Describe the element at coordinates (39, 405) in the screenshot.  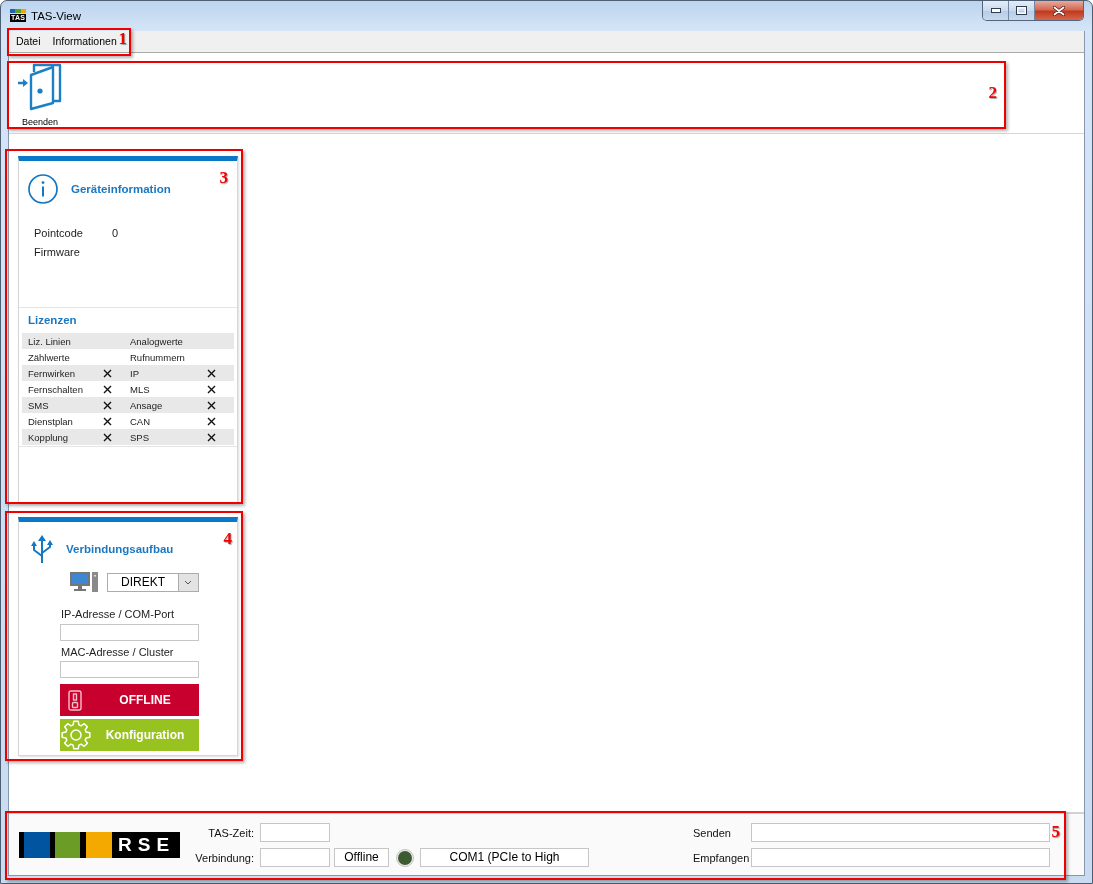
I see `license-label: SMS` at that location.